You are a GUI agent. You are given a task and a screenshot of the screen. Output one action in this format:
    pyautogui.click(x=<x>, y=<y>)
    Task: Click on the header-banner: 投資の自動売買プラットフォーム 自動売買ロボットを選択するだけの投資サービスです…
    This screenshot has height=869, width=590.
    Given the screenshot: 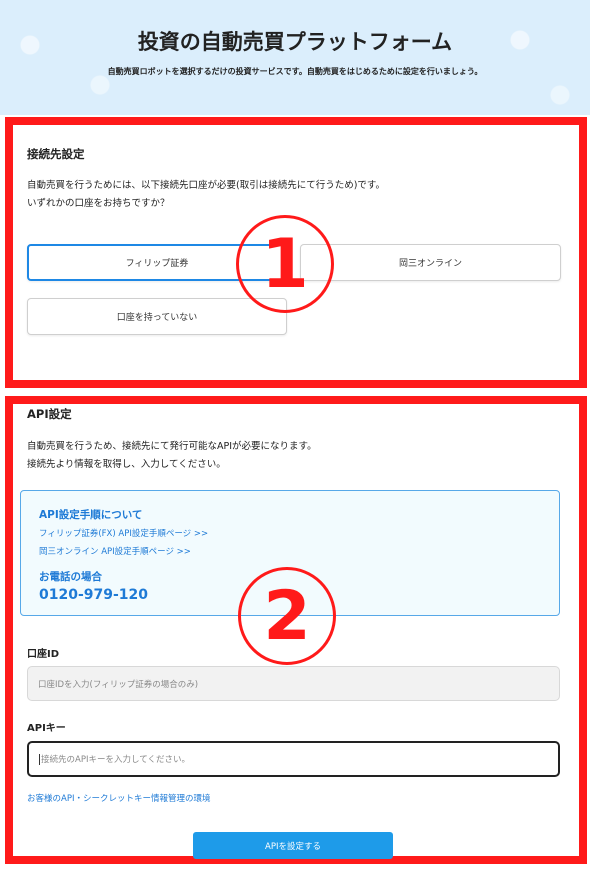 What is the action you would take?
    pyautogui.click(x=295, y=57)
    